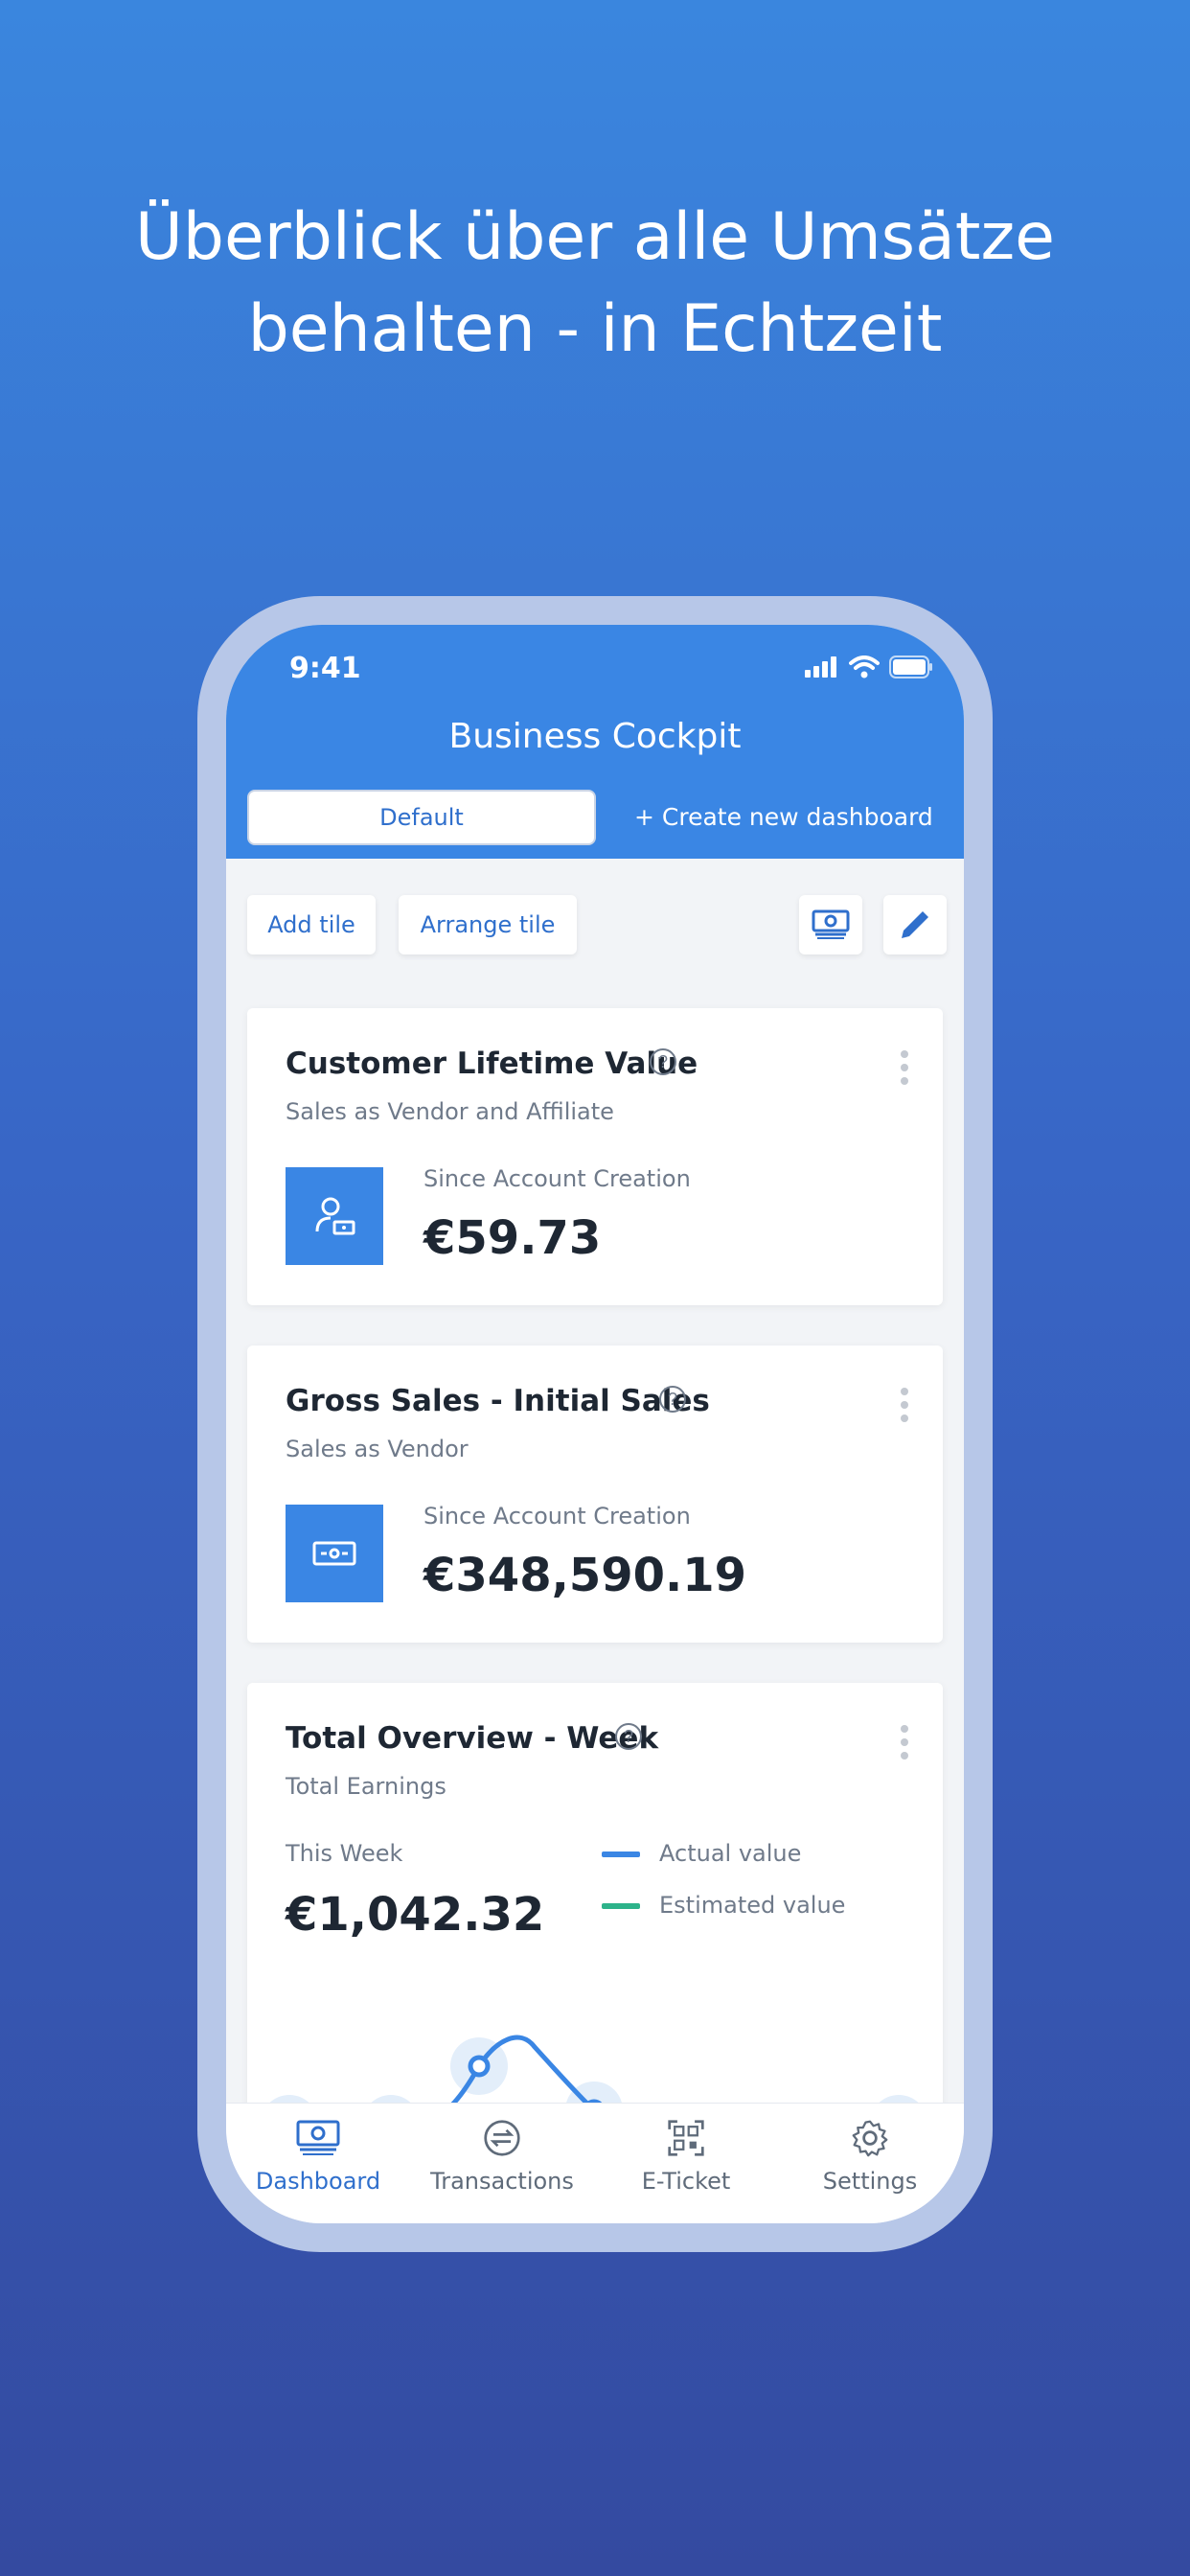  Describe the element at coordinates (870, 2138) in the screenshot. I see `gear-icon` at that location.